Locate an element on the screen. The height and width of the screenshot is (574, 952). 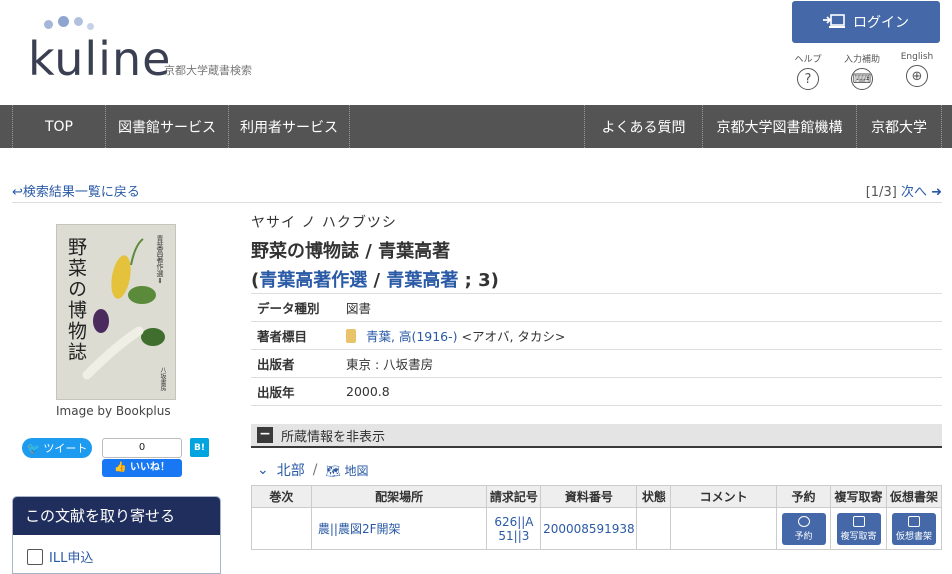
login-button: ログイン is located at coordinates (866, 22).